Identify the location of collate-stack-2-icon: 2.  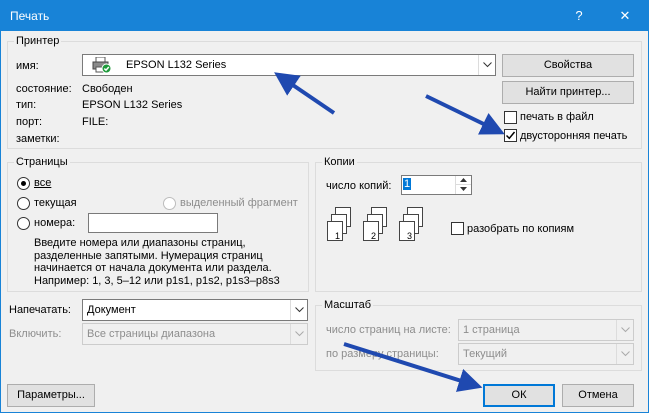
(378, 227).